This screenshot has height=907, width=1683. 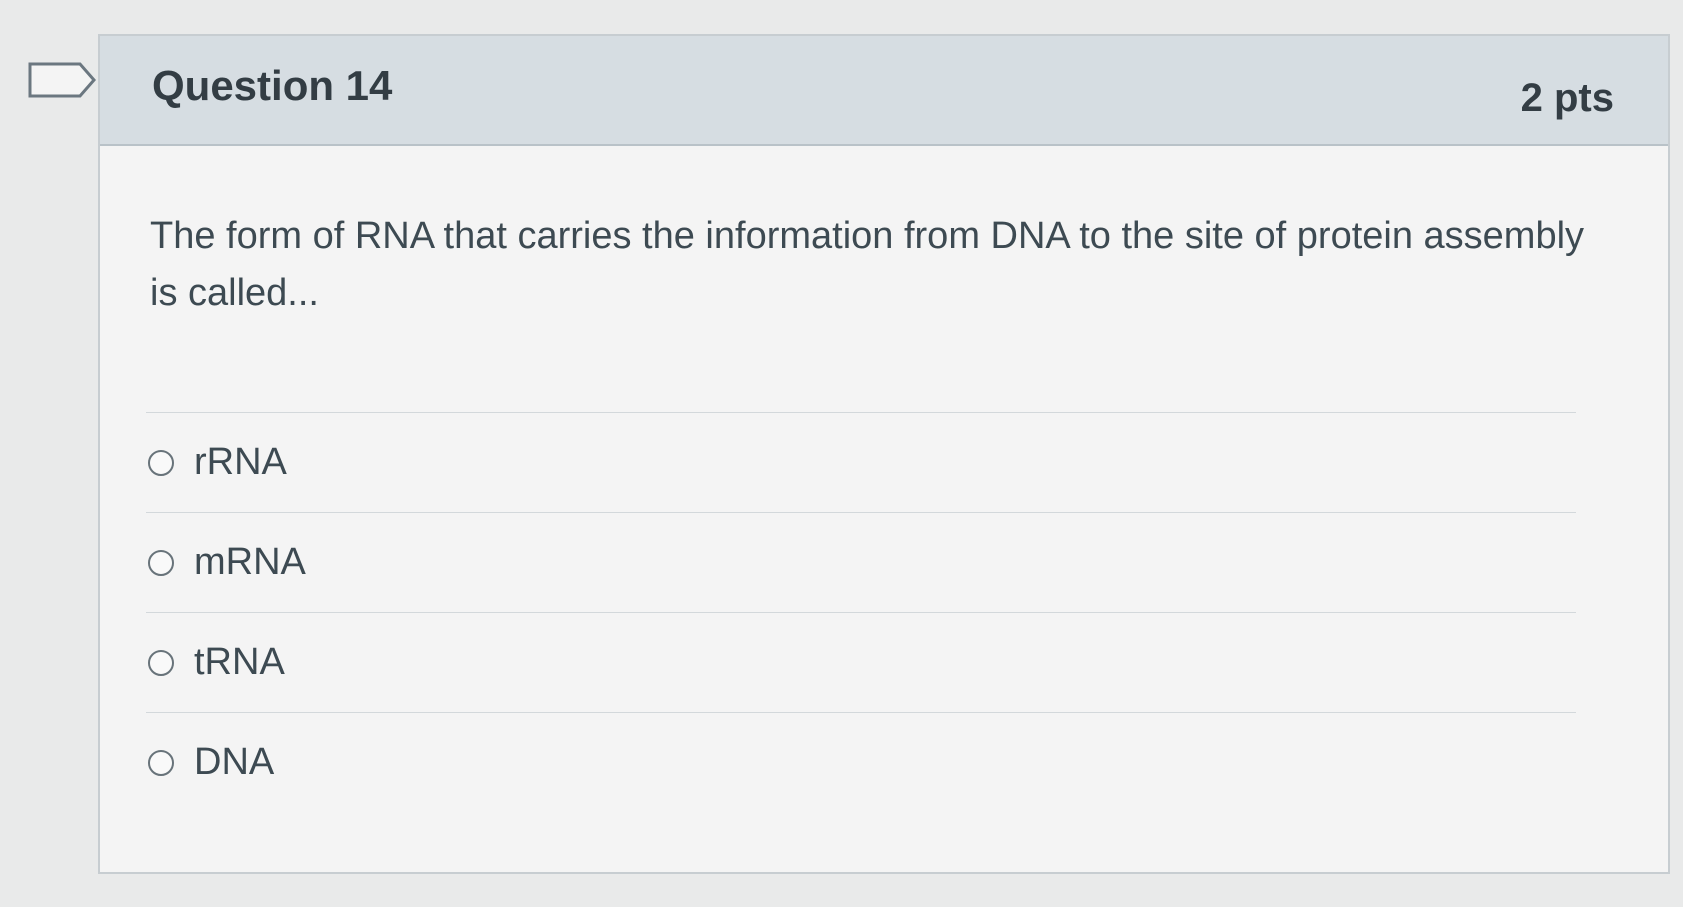 What do you see at coordinates (239, 662) in the screenshot?
I see `answer-label: tRNA` at bounding box center [239, 662].